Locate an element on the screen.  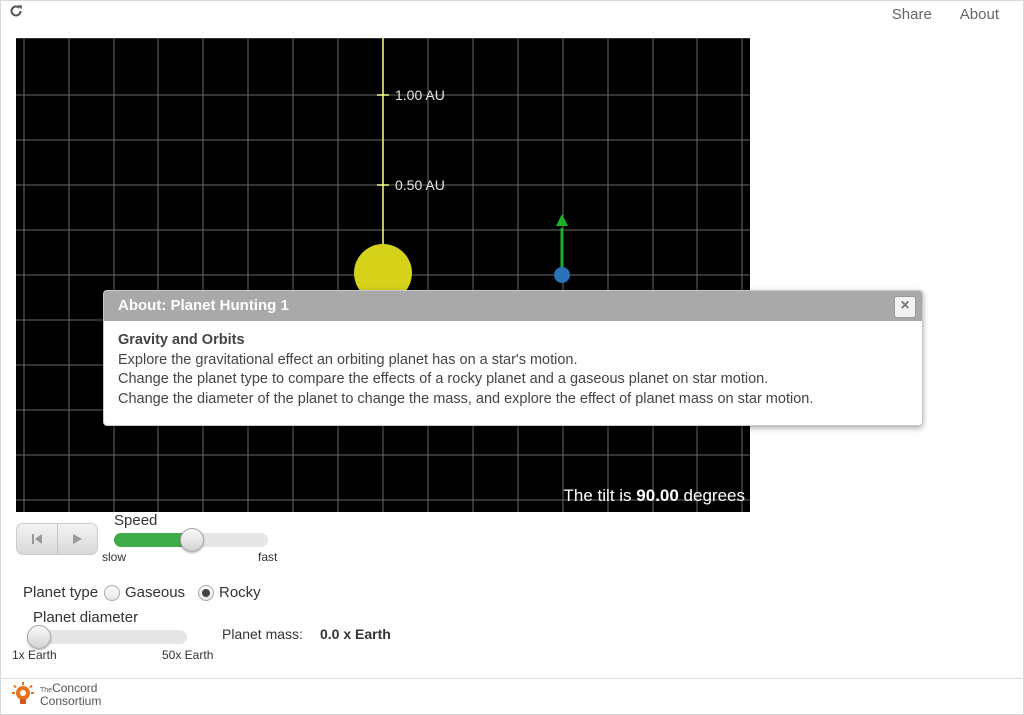
planet is located at coordinates (562, 275).